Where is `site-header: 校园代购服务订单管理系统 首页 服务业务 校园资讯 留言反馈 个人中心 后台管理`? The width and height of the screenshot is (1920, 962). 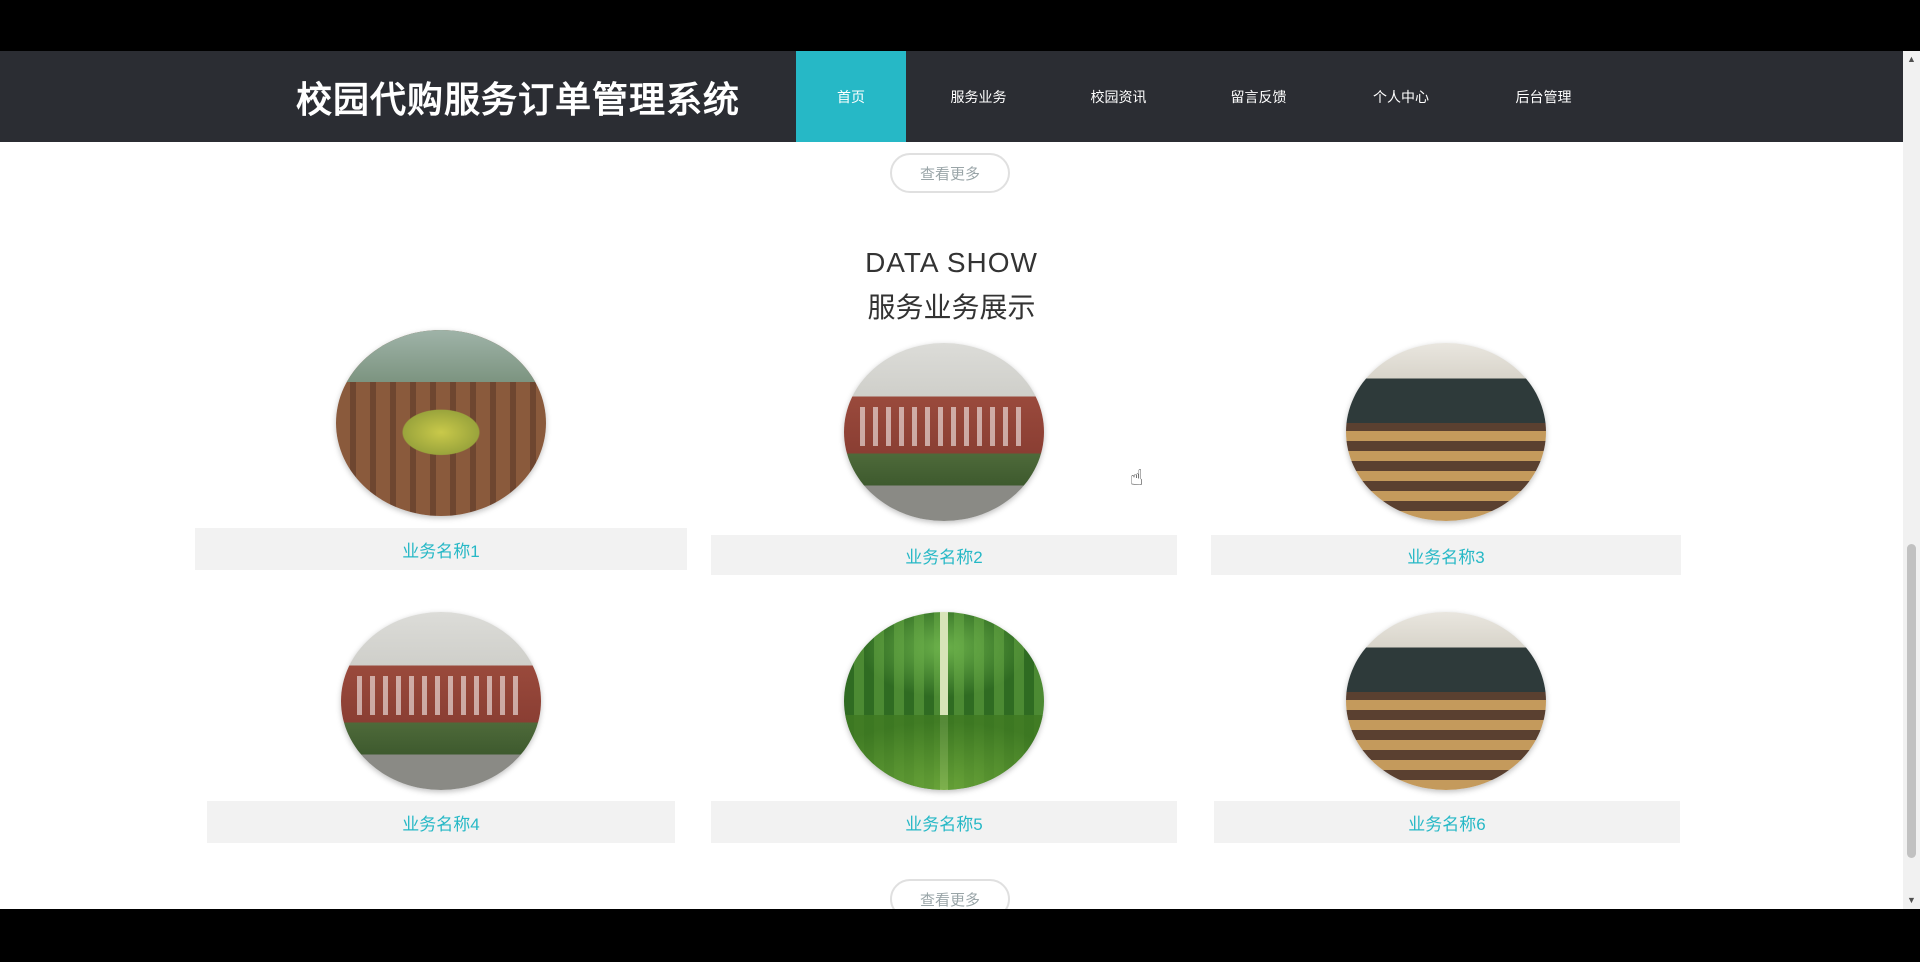
site-header: 校园代购服务订单管理系统 首页 服务业务 校园资讯 留言反馈 个人中心 后台管理 is located at coordinates (951, 96).